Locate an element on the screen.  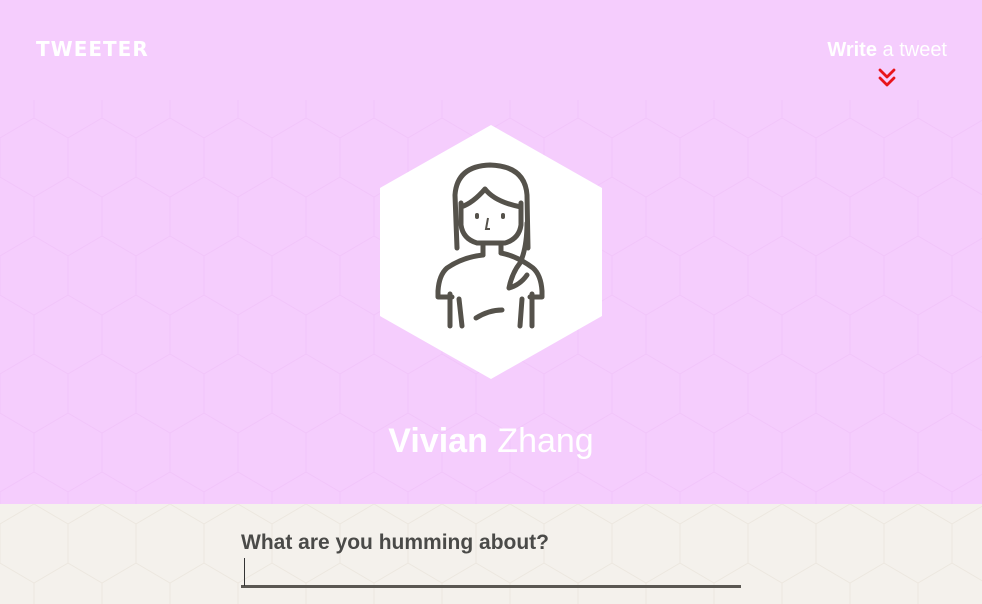
write-tweet-label: Write a tweet is located at coordinates (887, 50).